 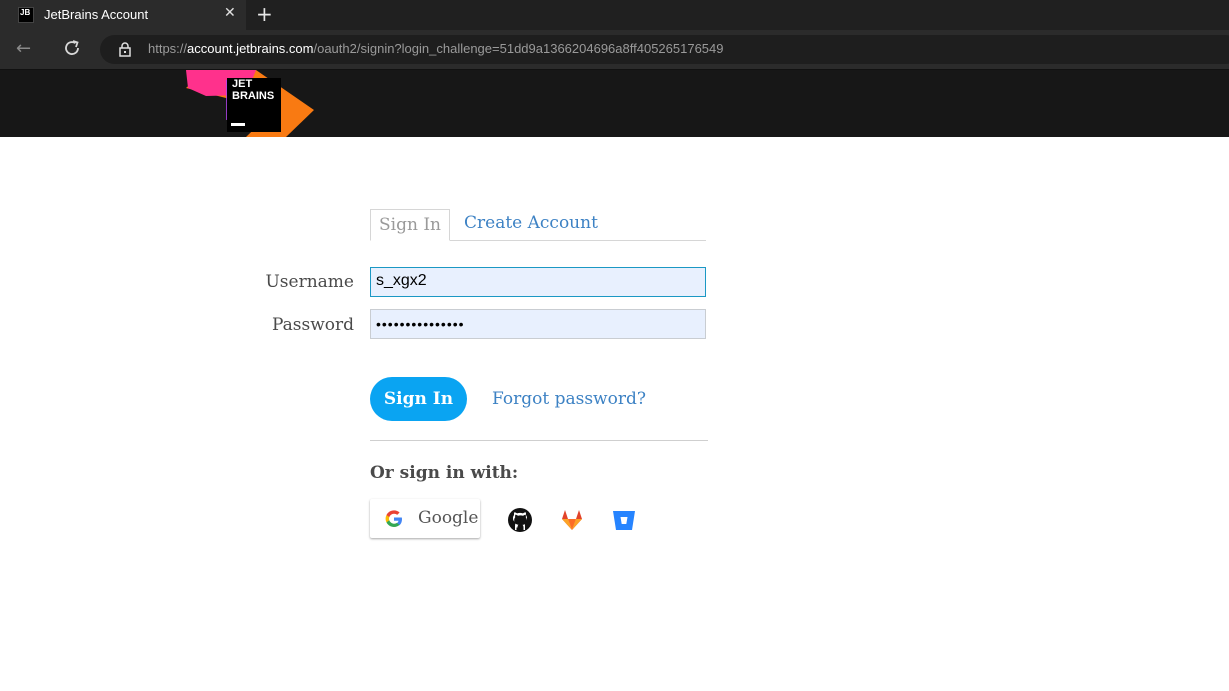 What do you see at coordinates (444, 473) in the screenshot?
I see `or-sign-in-with-label: Or sign in with:` at bounding box center [444, 473].